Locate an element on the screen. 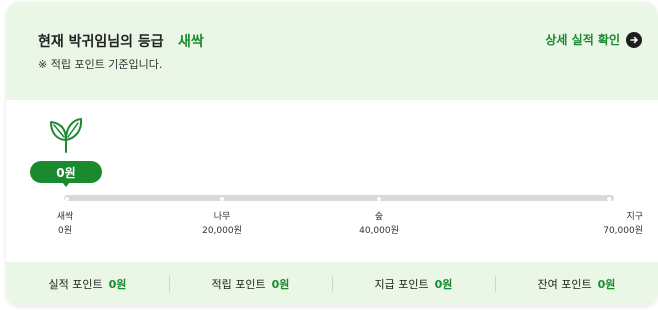 The height and width of the screenshot is (310, 658). points-label: 잔여 포인트 is located at coordinates (564, 284).